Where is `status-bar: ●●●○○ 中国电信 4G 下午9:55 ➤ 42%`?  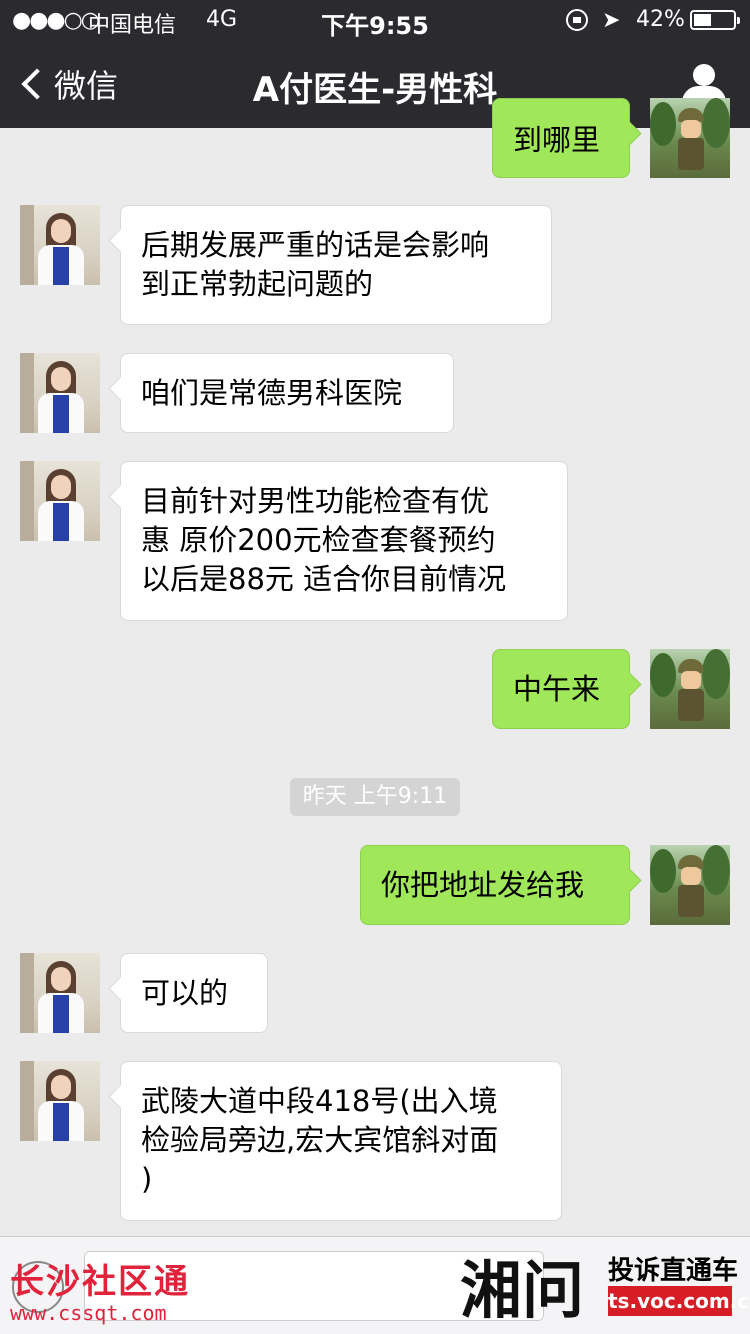
status-bar: ●●●○○ 中国电信 4G 下午9:55 ➤ 42% is located at coordinates (375, 20).